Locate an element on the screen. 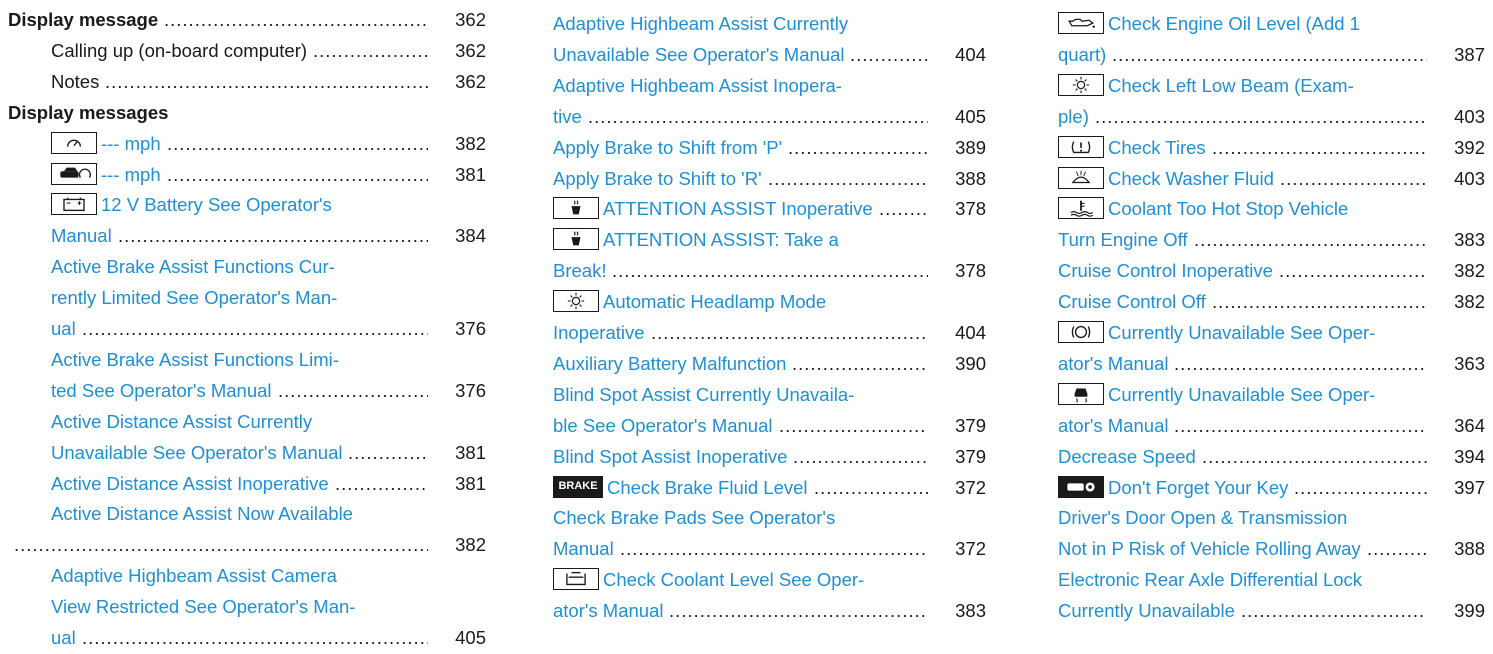 The width and height of the screenshot is (1493, 654). entry-text: Adaptive Highbeam Assist Inopera- is located at coordinates (697, 85).